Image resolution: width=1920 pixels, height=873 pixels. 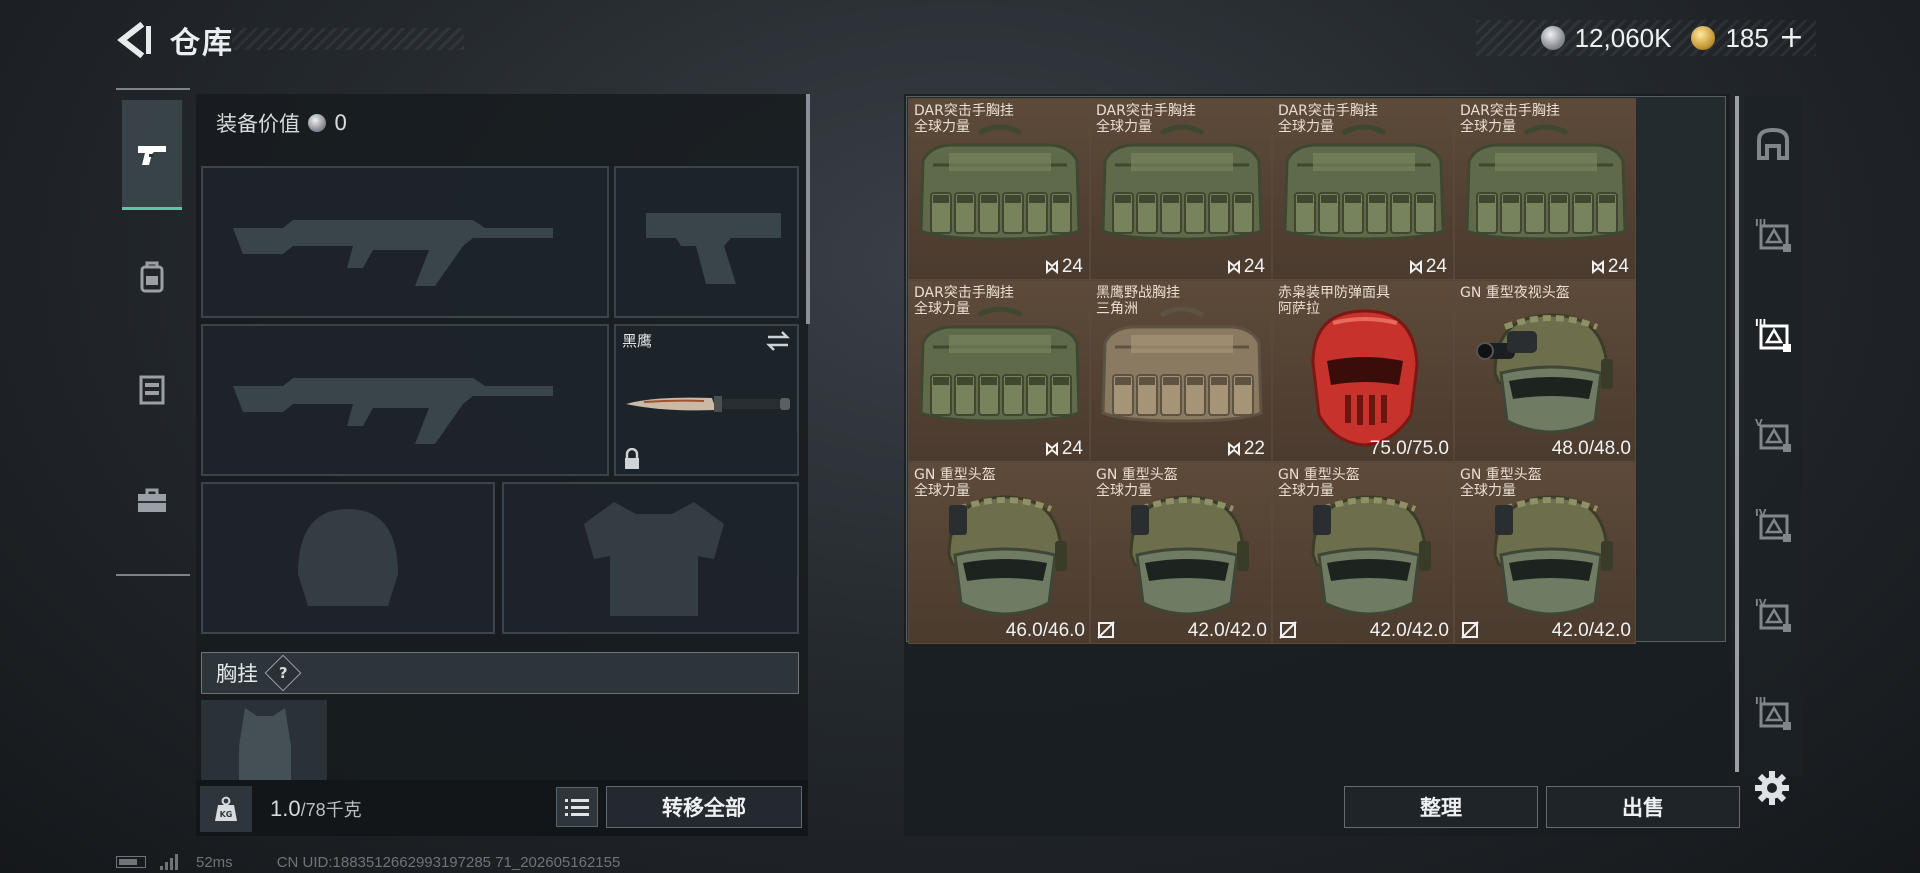 I want to click on tab-backpack, so click(x=152, y=277).